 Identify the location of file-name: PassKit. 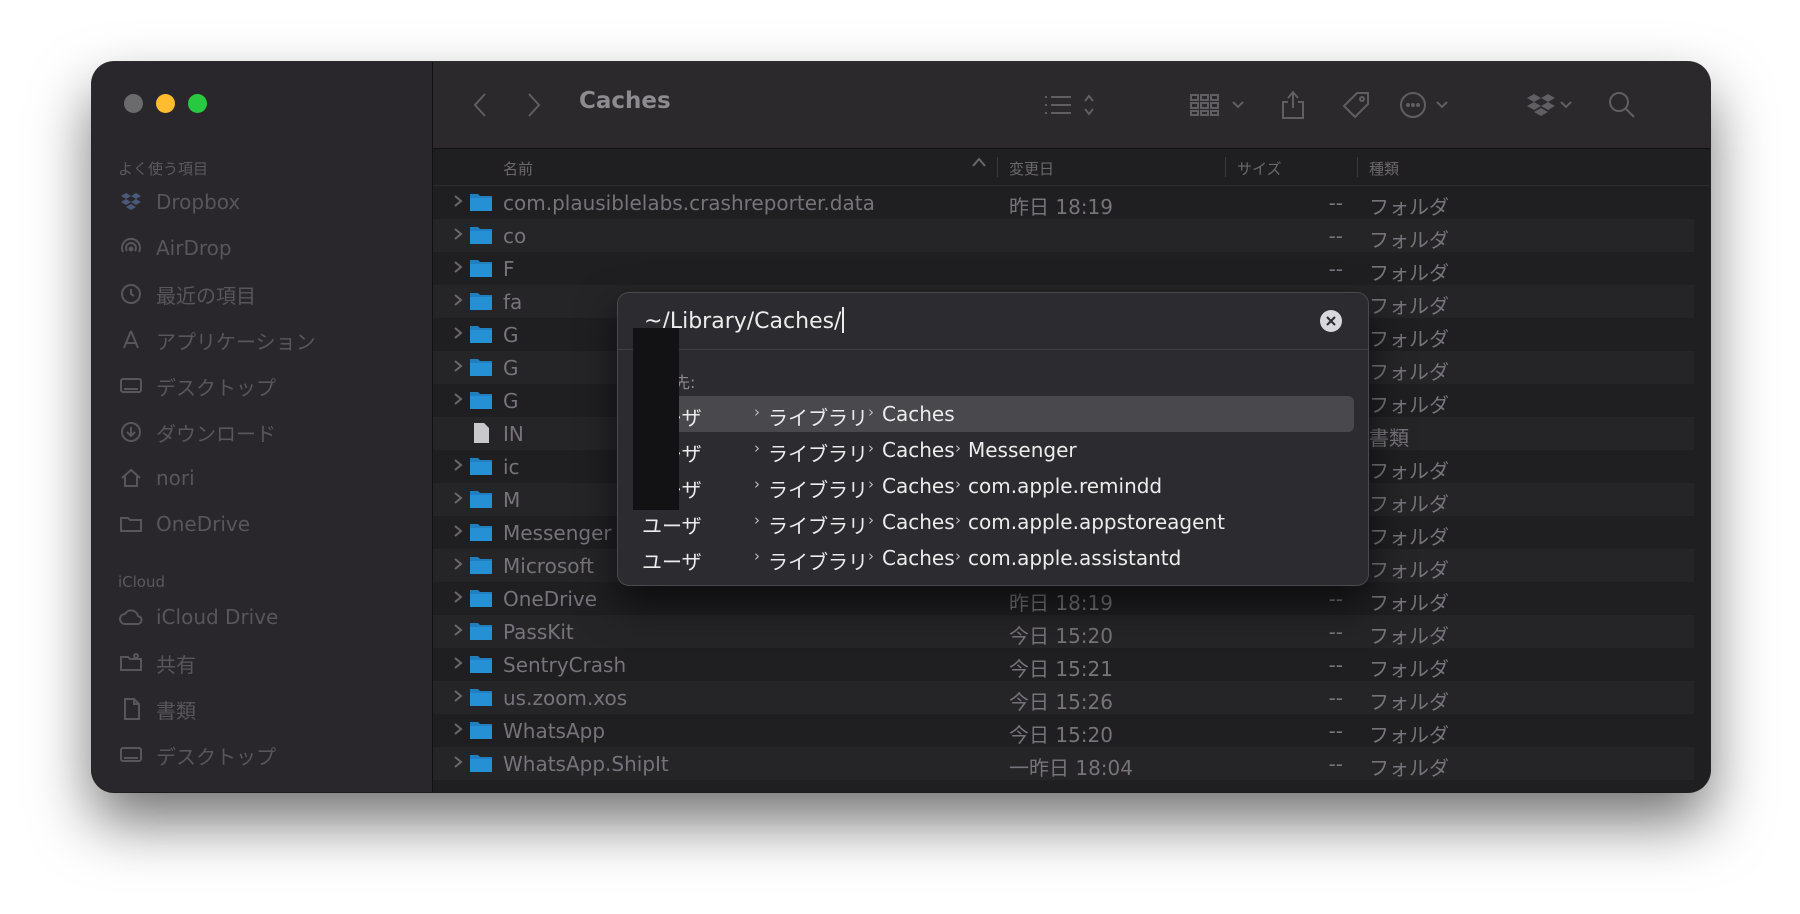
(538, 632).